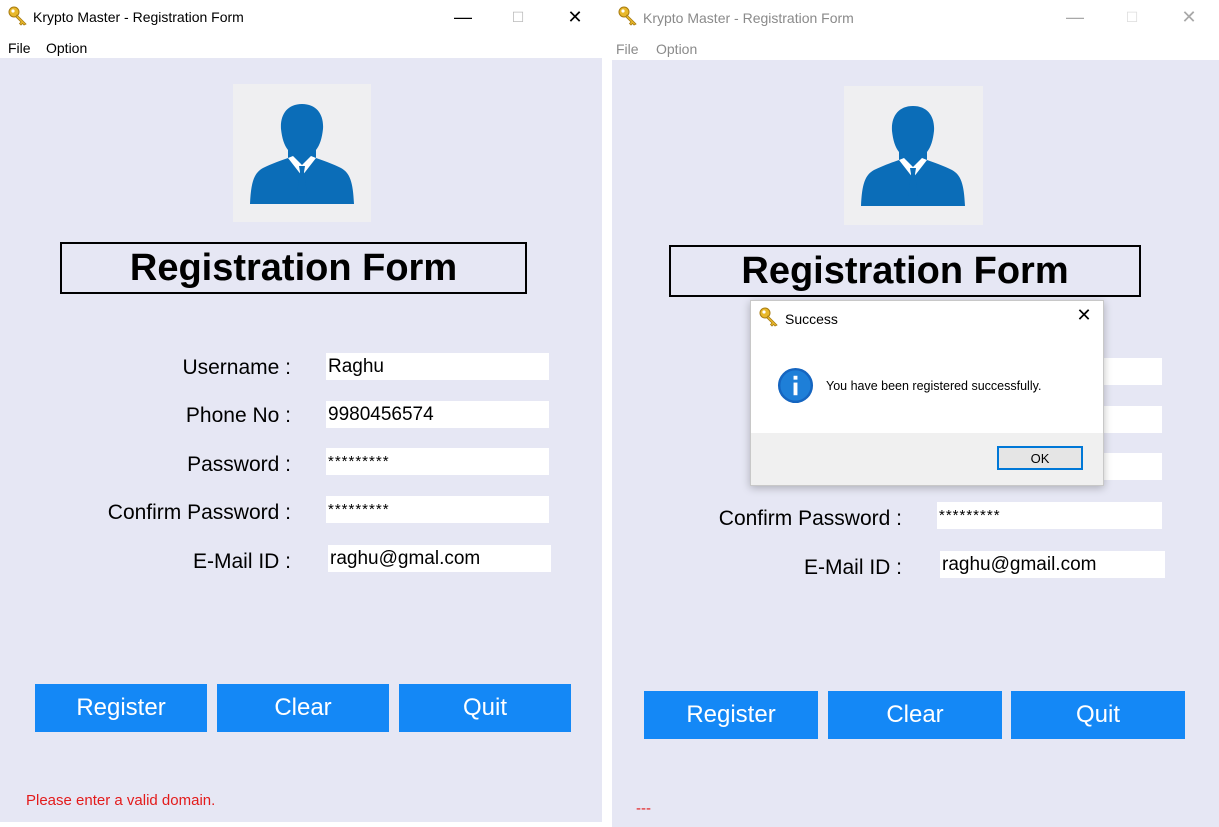  Describe the element at coordinates (1084, 315) in the screenshot. I see `dialog-close-button: ✕` at that location.